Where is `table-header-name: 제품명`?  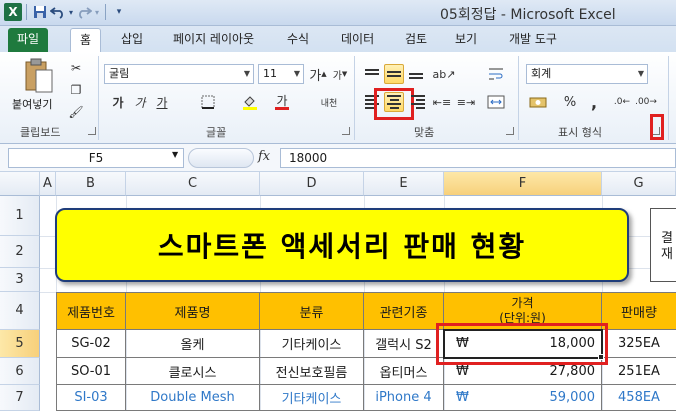 table-header-name: 제품명 is located at coordinates (193, 311).